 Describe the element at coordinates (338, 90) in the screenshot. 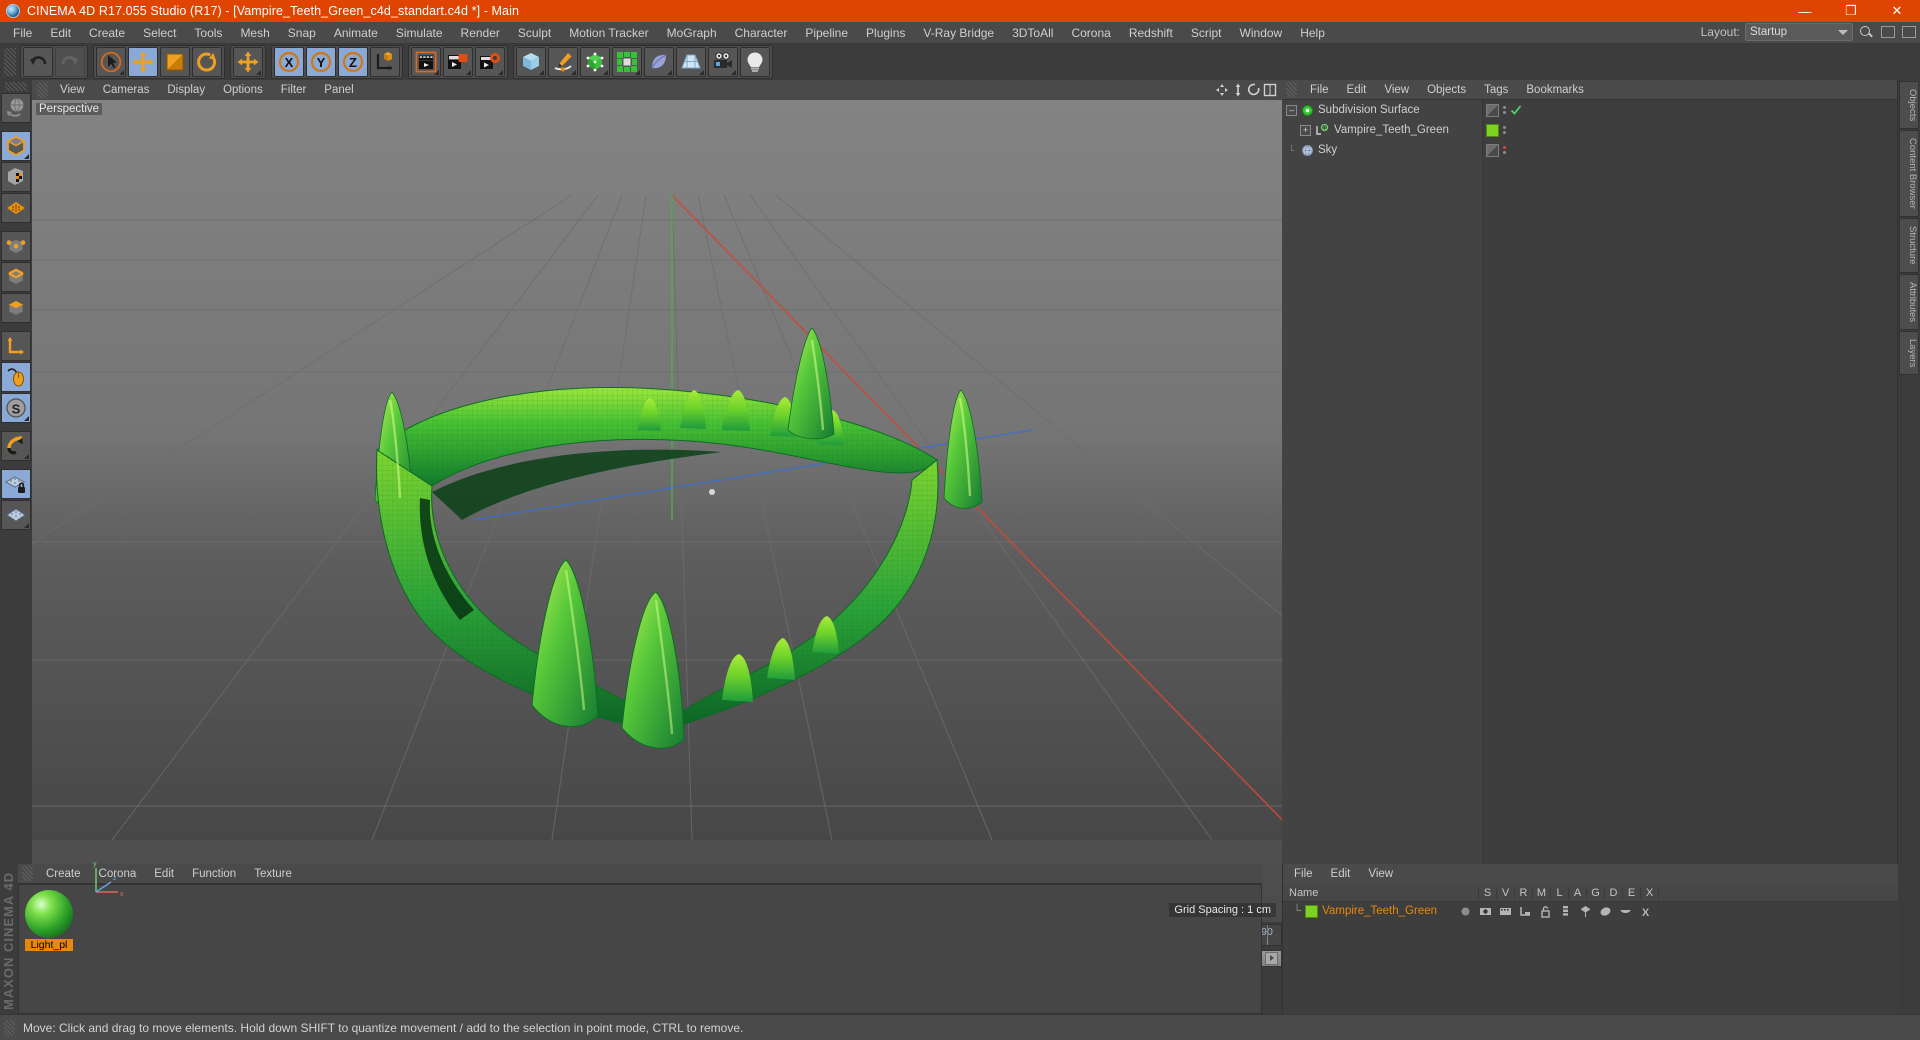

I see `viewport-menu-panel: Panel` at that location.